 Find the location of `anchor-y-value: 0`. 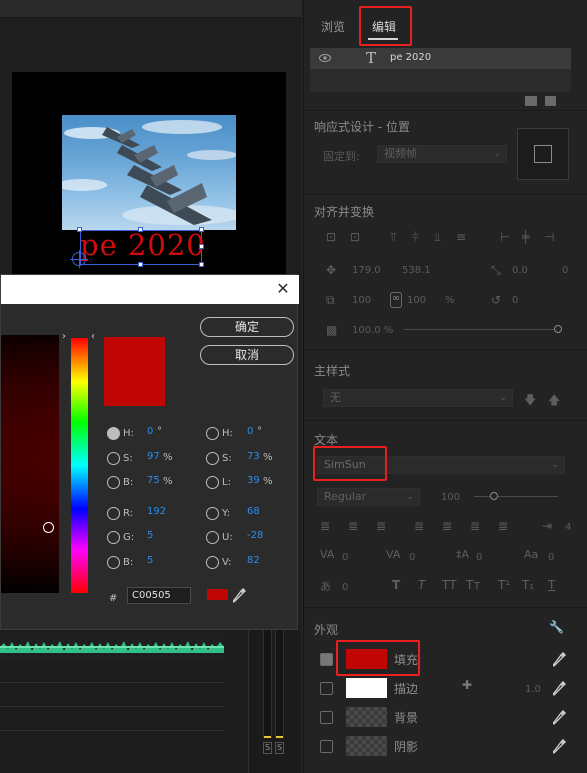

anchor-y-value: 0 is located at coordinates (565, 270).